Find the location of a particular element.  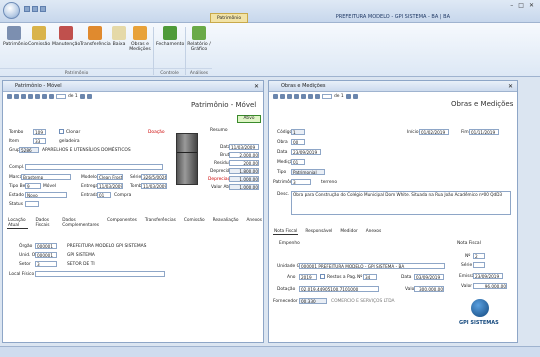

ribbon-transferencia-button: Transferência is located at coordinates (95, 36).